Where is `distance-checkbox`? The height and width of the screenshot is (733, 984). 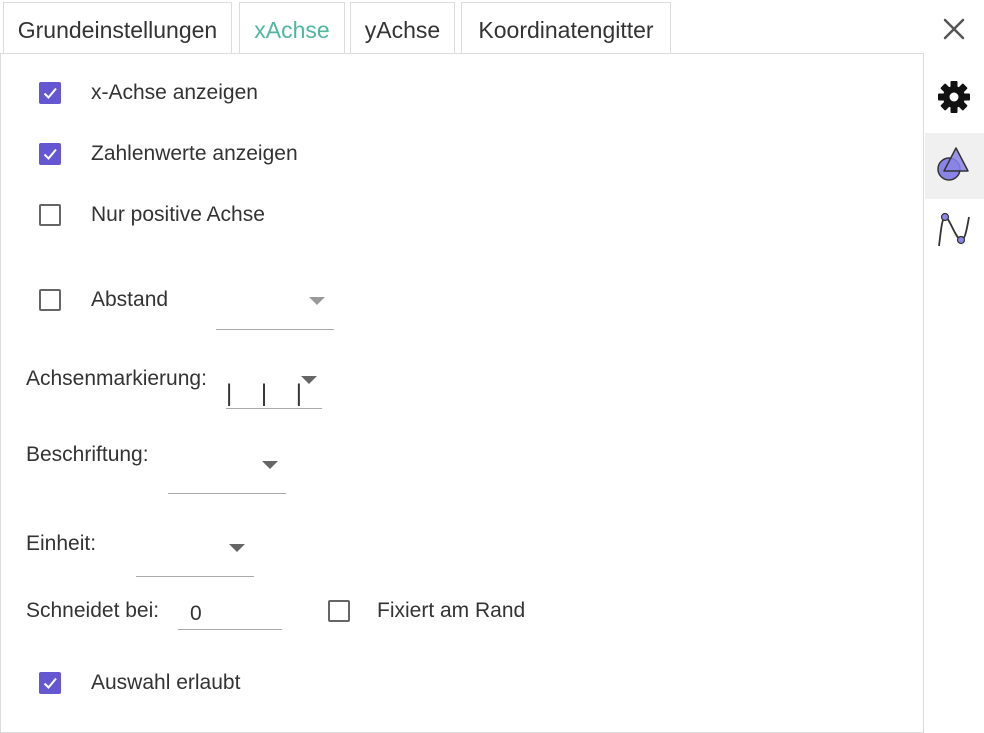
distance-checkbox is located at coordinates (50, 300).